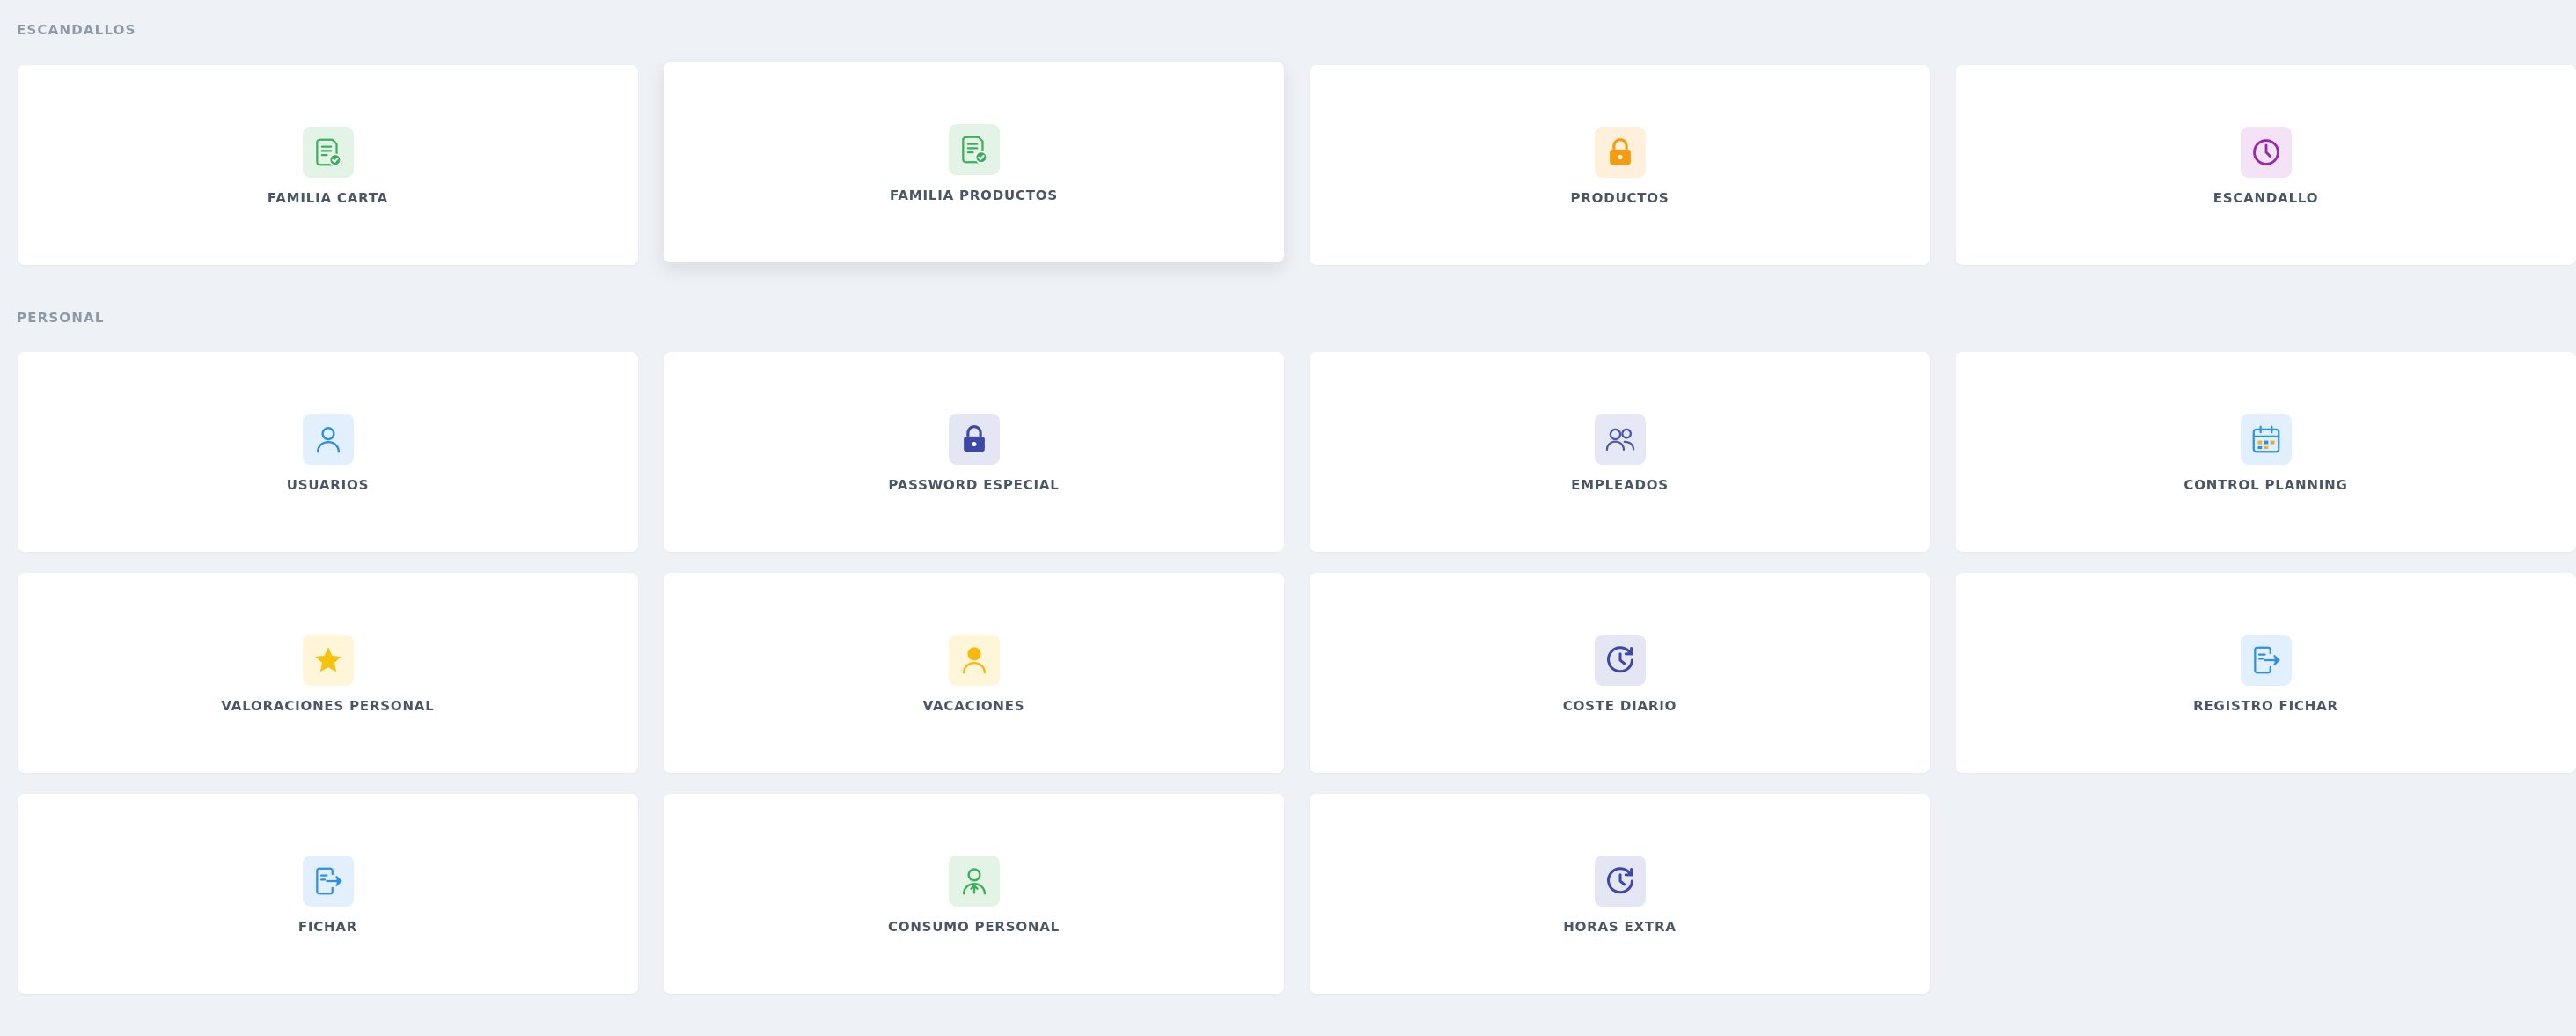 This screenshot has height=1036, width=2576. I want to click on card-fichar: FICHAR, so click(328, 894).